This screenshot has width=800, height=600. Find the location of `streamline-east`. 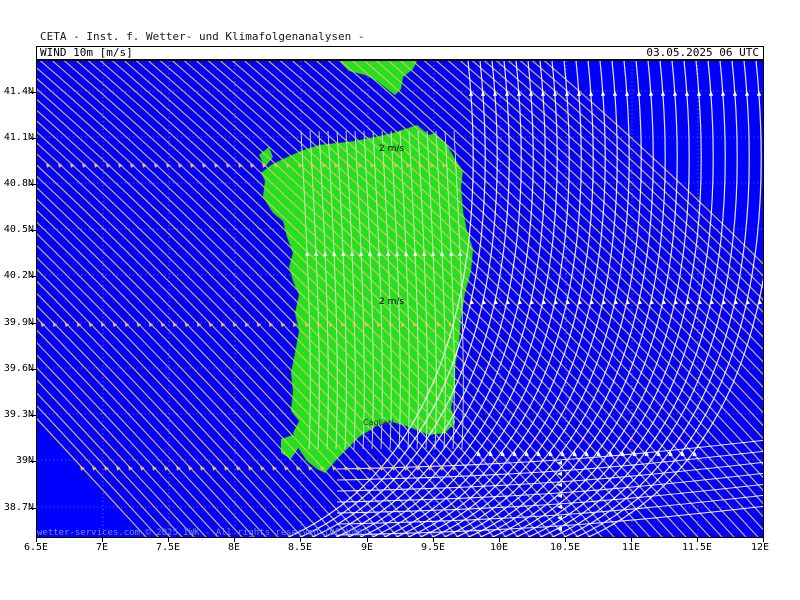

streamline-east is located at coordinates (674, 406).